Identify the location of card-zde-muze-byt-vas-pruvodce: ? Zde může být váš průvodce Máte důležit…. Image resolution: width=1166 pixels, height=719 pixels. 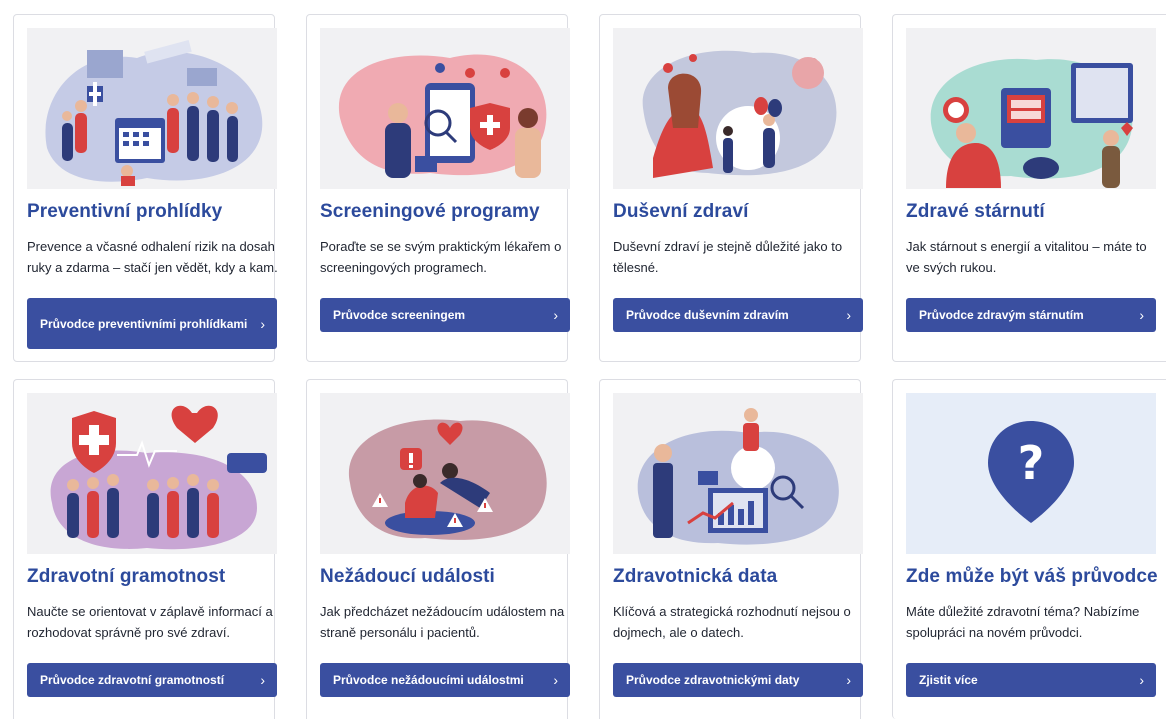
(1029, 549).